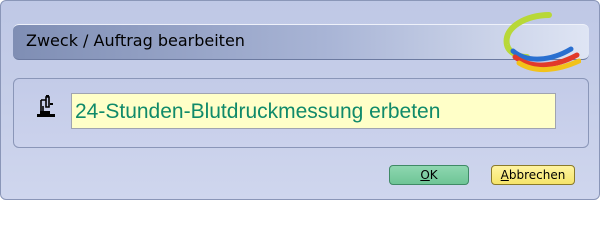 This screenshot has width=600, height=240. I want to click on ok-mnemonic: O, so click(425, 175).